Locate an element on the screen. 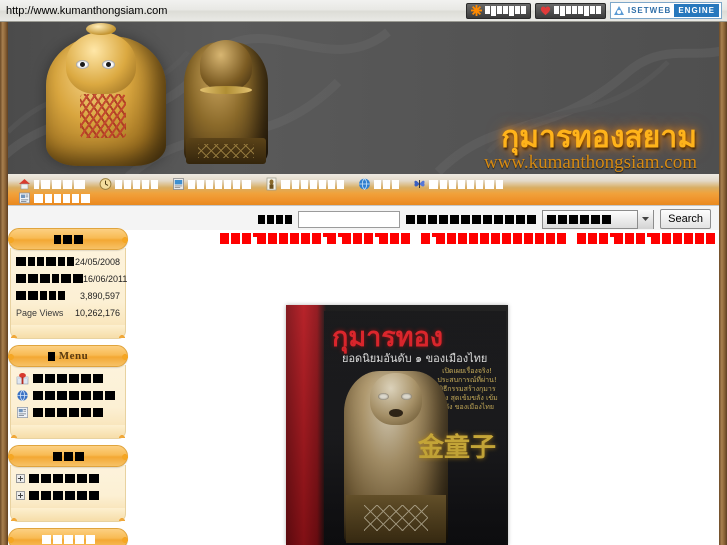  statue-b-base is located at coordinates (226, 151).